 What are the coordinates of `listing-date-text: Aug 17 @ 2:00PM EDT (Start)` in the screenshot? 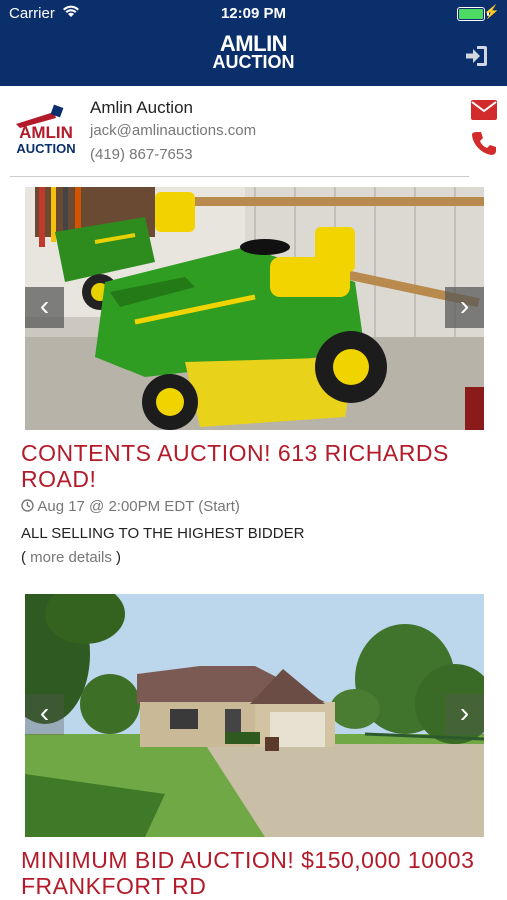 It's located at (138, 506).